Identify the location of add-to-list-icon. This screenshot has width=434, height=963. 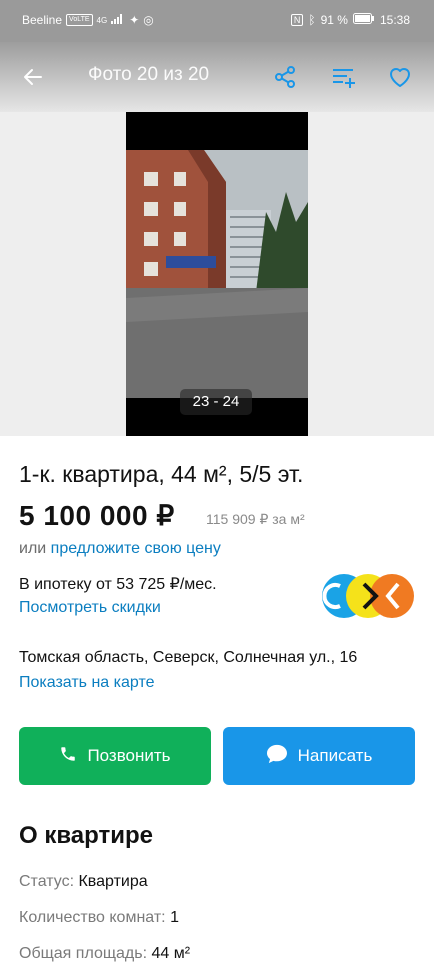
(343, 77).